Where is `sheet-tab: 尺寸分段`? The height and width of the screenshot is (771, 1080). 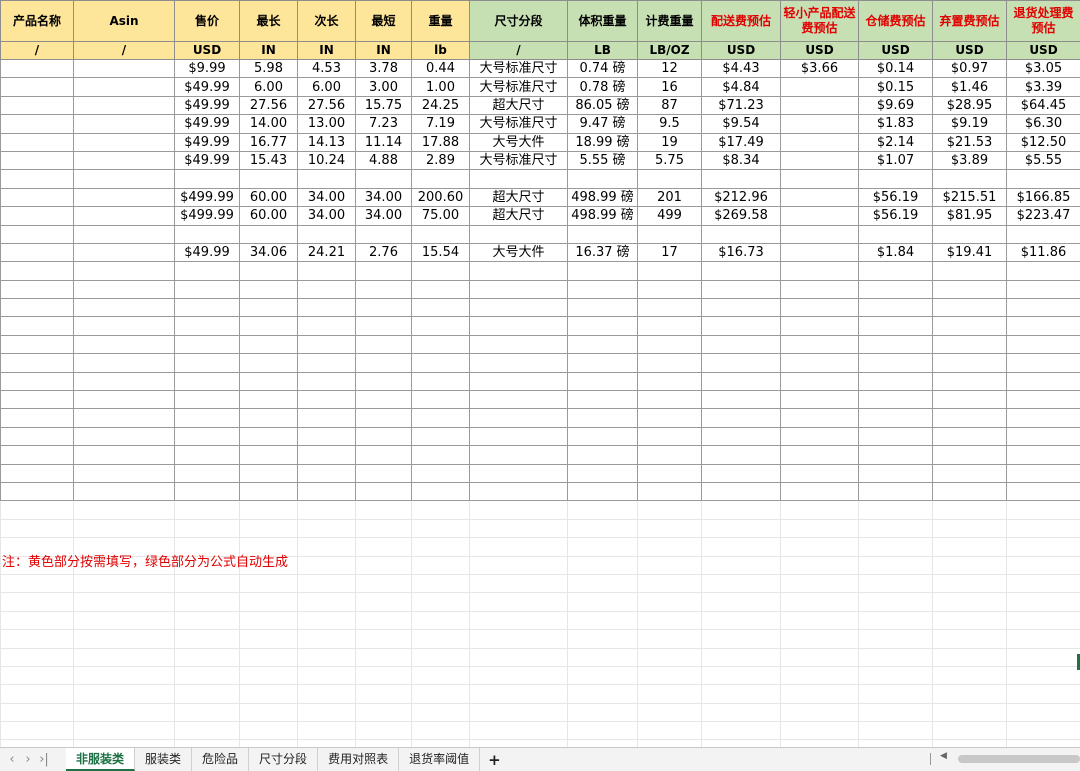 sheet-tab: 尺寸分段 is located at coordinates (284, 759).